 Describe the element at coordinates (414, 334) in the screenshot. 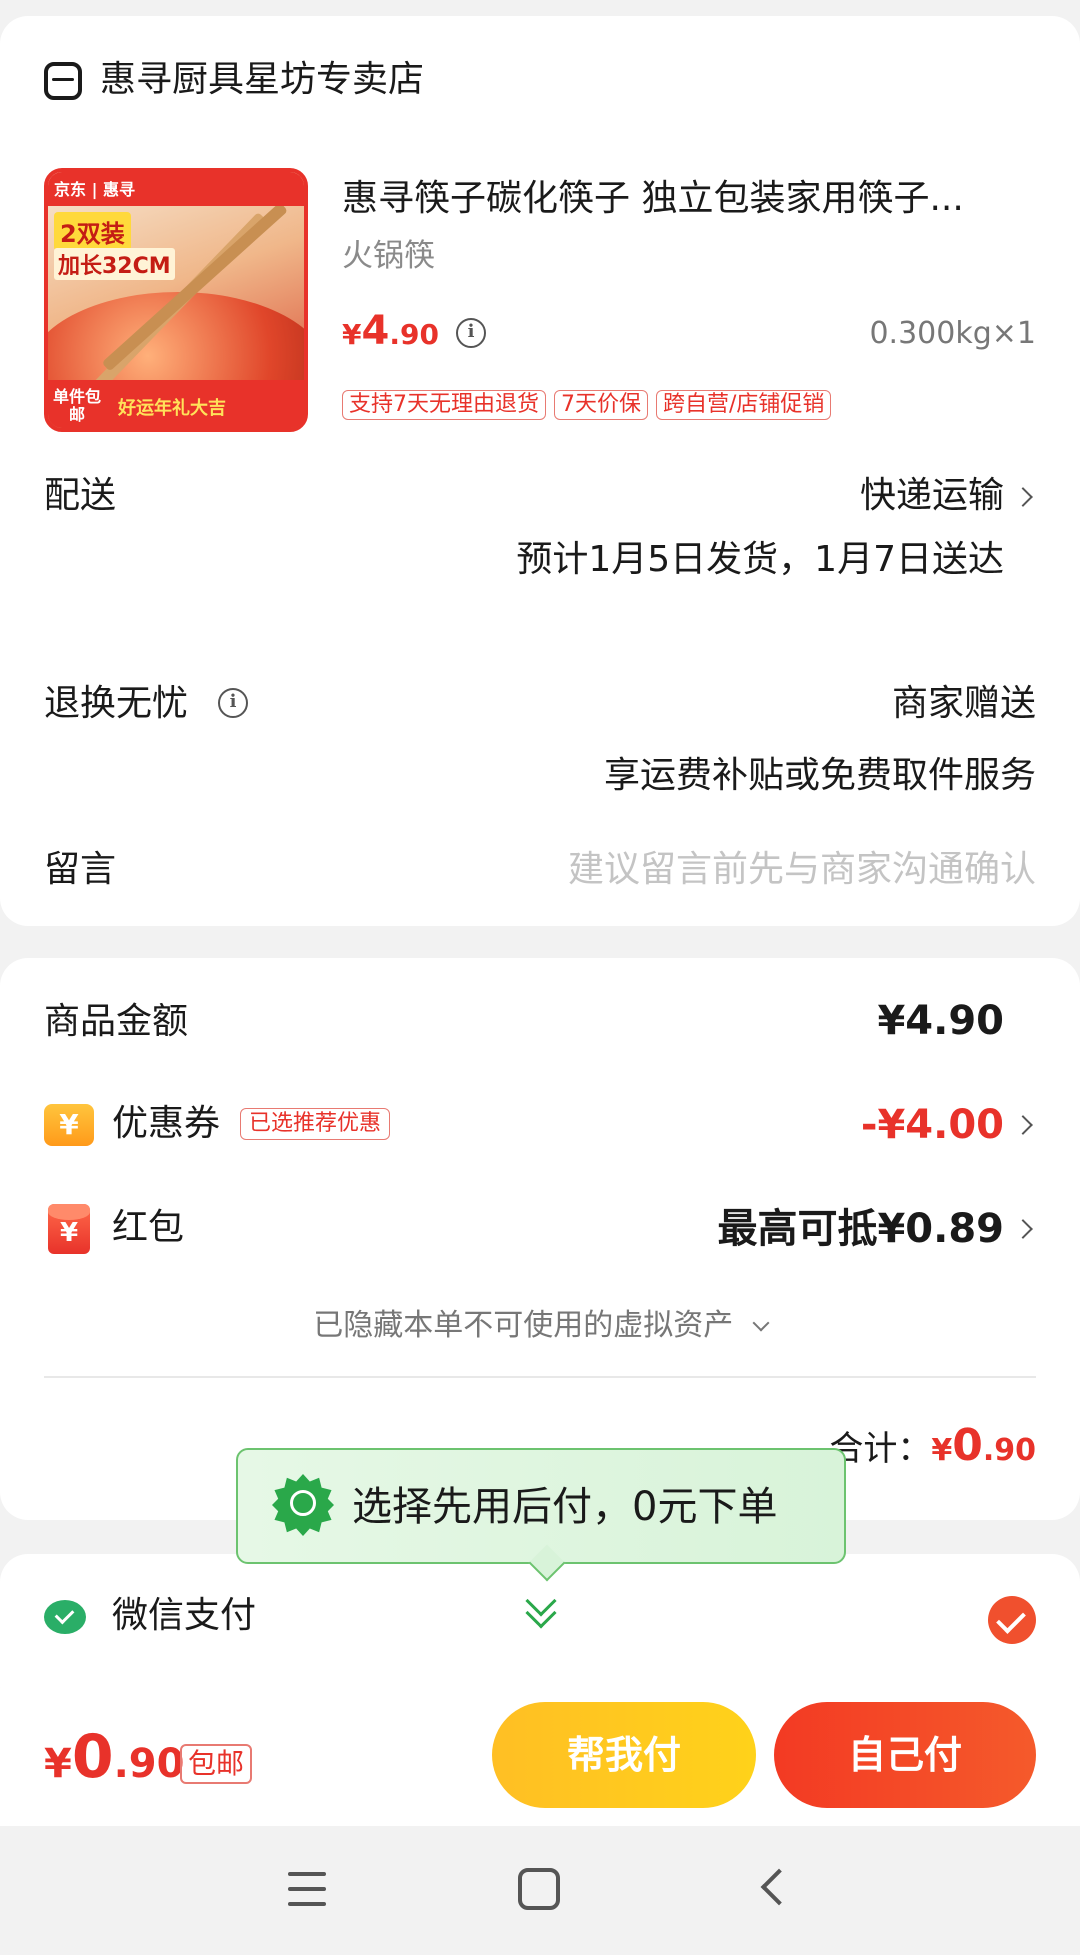

I see `price-decimal: .90` at that location.